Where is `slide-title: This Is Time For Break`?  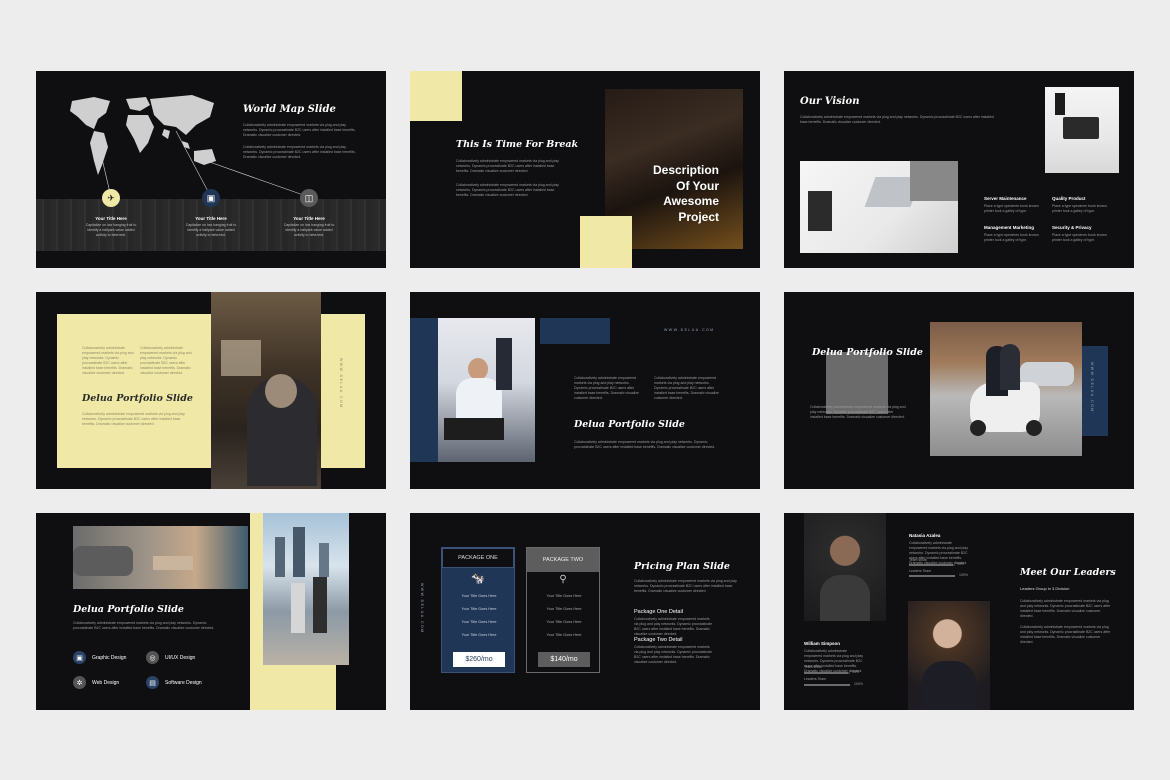 slide-title: This Is Time For Break is located at coordinates (517, 144).